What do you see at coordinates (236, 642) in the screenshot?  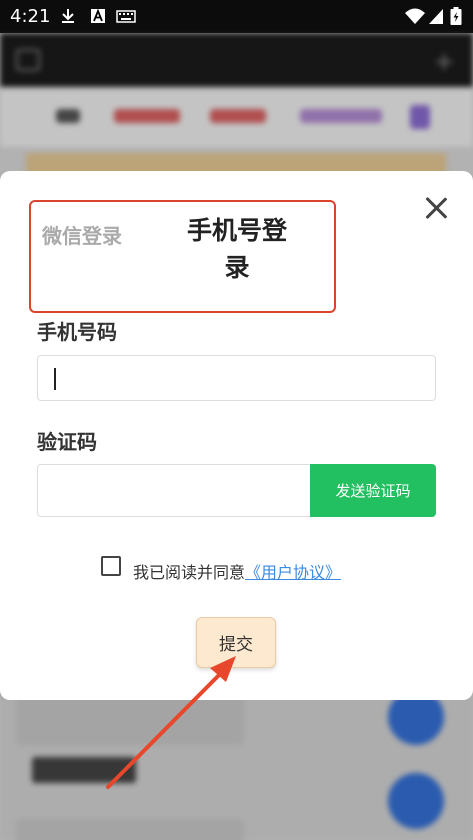 I see `submit-button: 提交` at bounding box center [236, 642].